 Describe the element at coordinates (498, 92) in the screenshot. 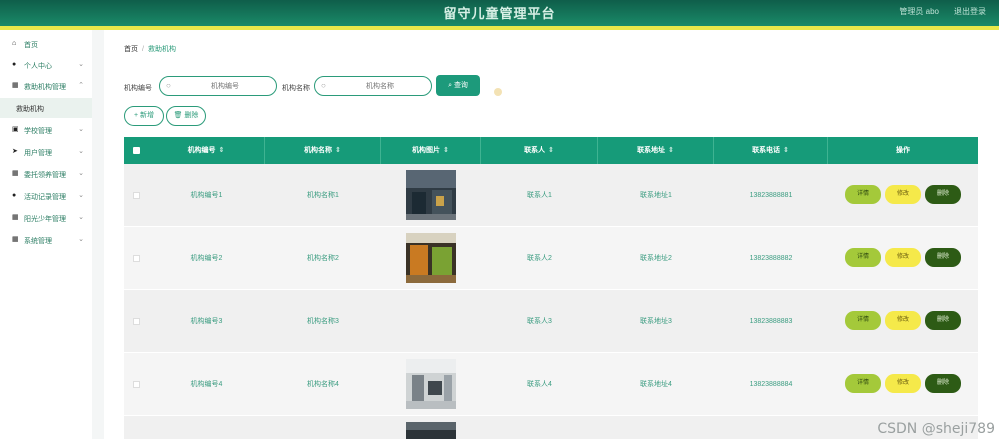

I see `loading-indicator` at that location.